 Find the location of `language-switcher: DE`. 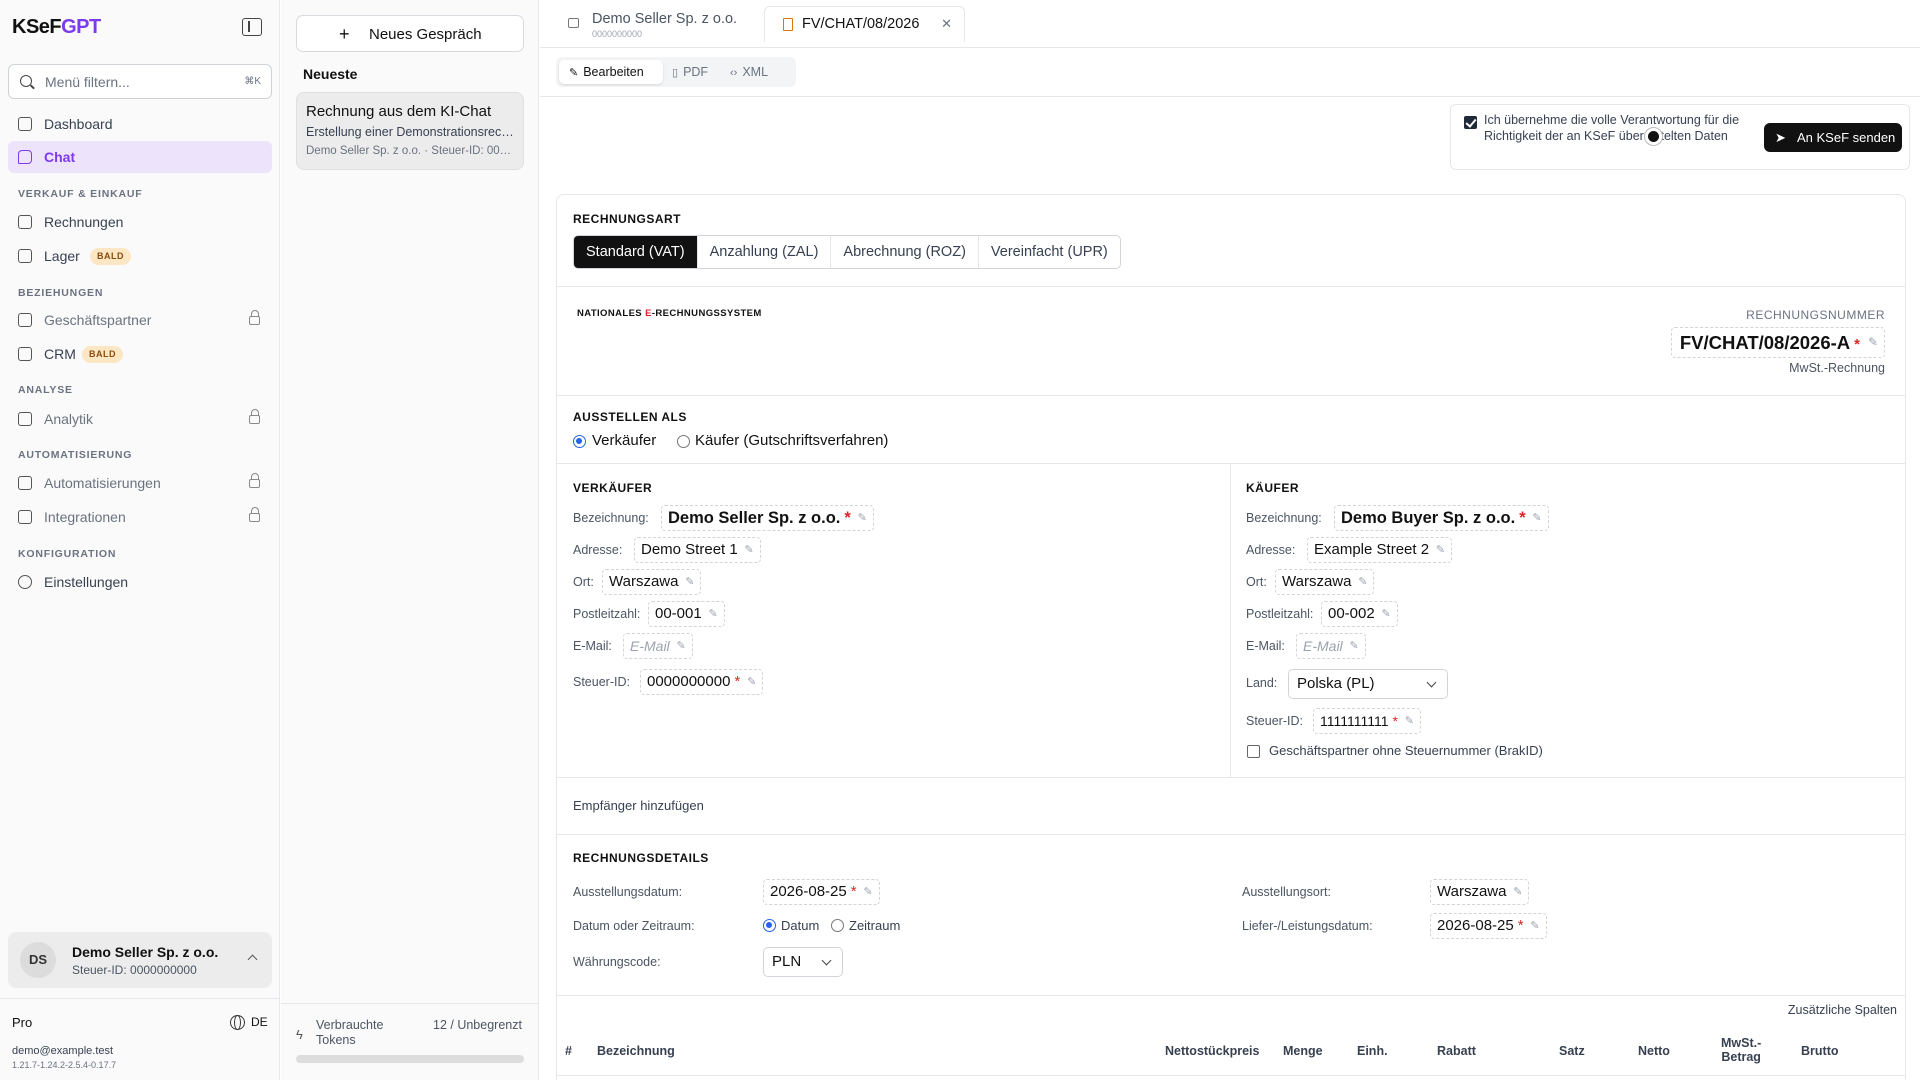

language-switcher: DE is located at coordinates (259, 1022).